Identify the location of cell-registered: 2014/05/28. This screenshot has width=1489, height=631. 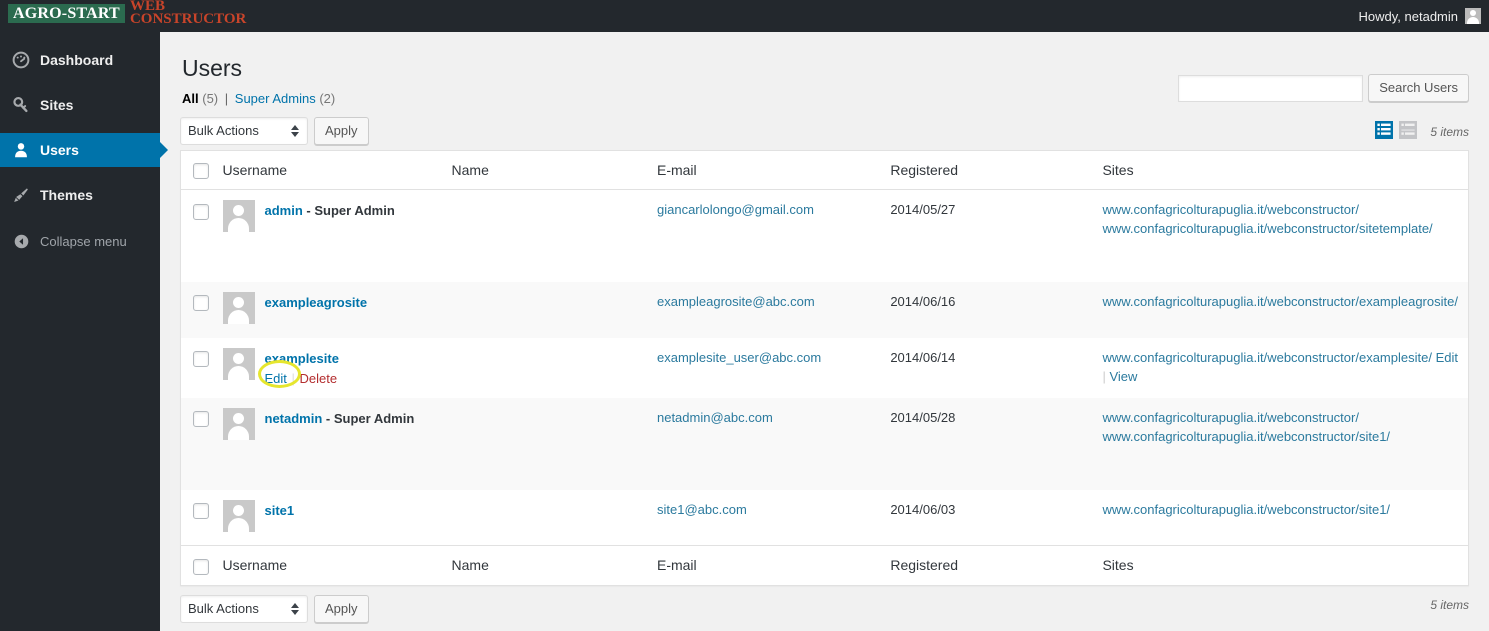
(996, 443).